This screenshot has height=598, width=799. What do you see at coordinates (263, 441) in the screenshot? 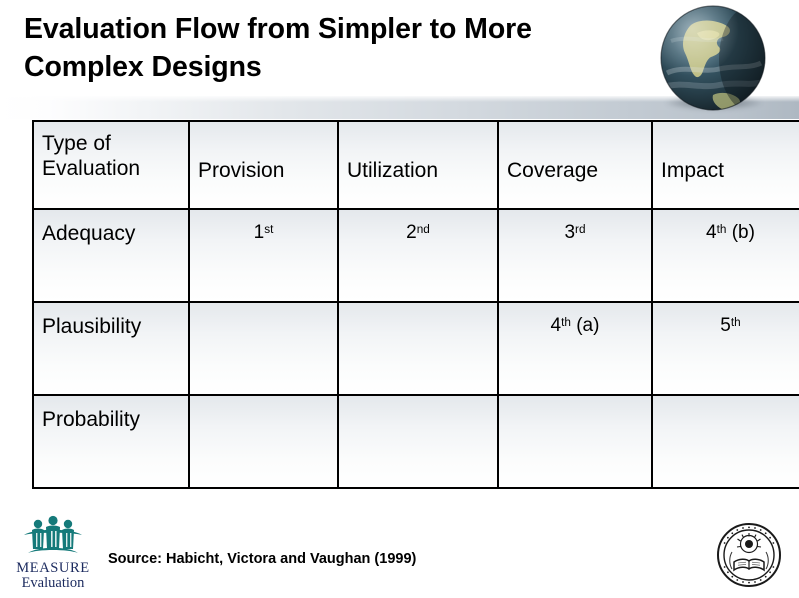
I see `cell-probability-provision` at bounding box center [263, 441].